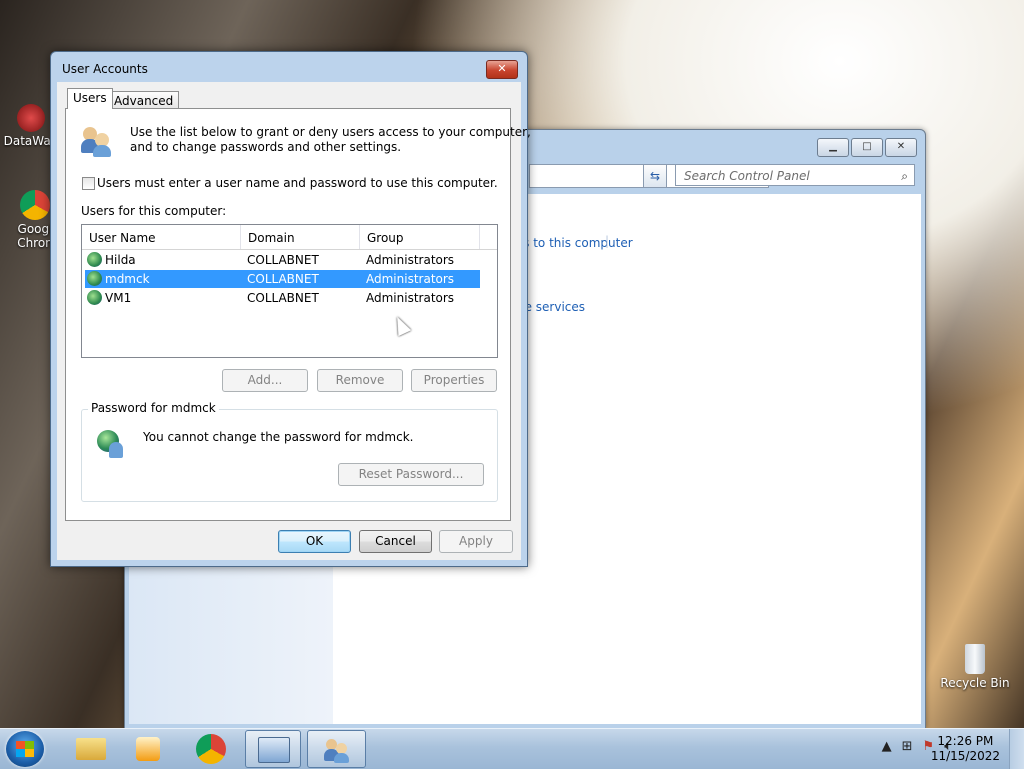 This screenshot has width=1024, height=769. I want to click on cell-user-name: Hilda, so click(120, 260).